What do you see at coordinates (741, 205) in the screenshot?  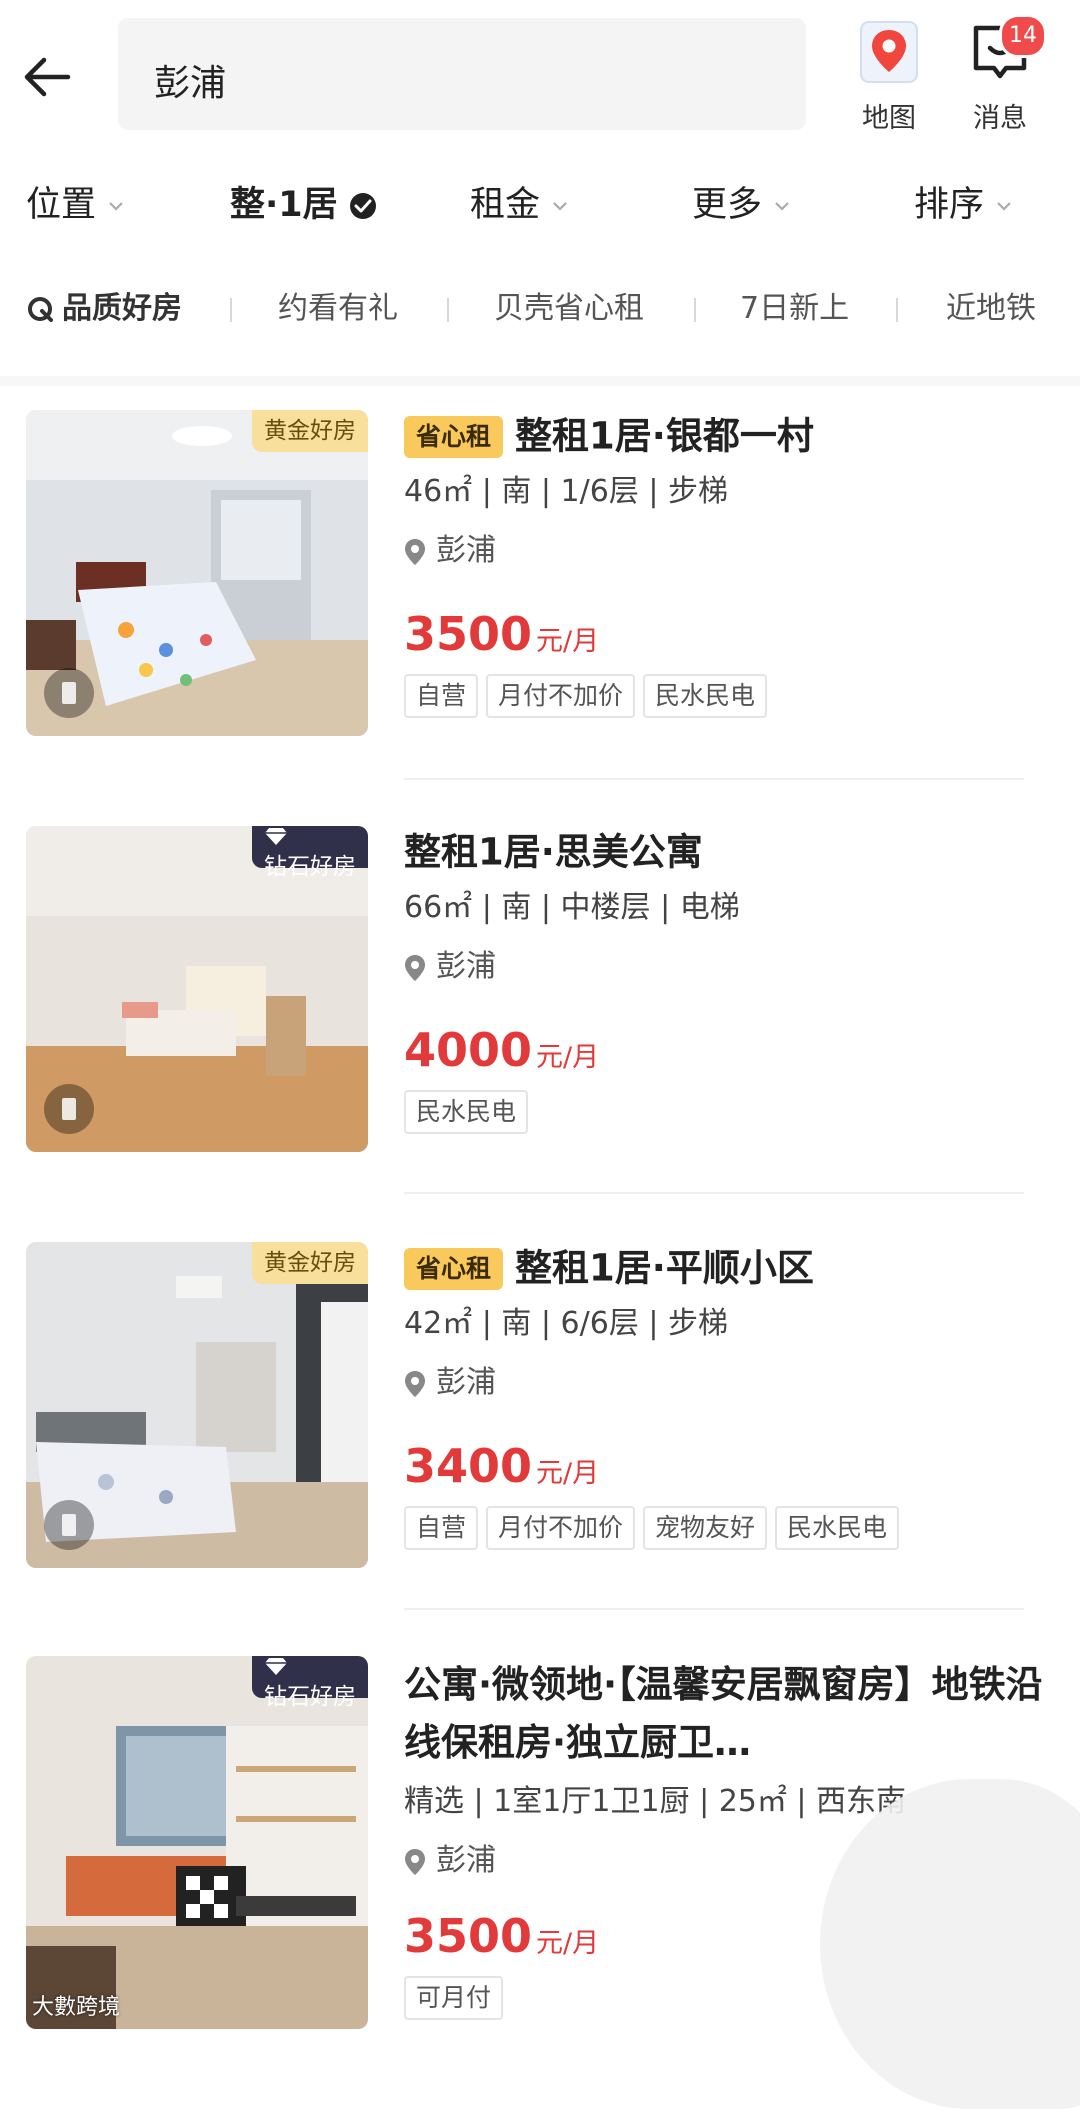 I see `filter-more: 更多` at bounding box center [741, 205].